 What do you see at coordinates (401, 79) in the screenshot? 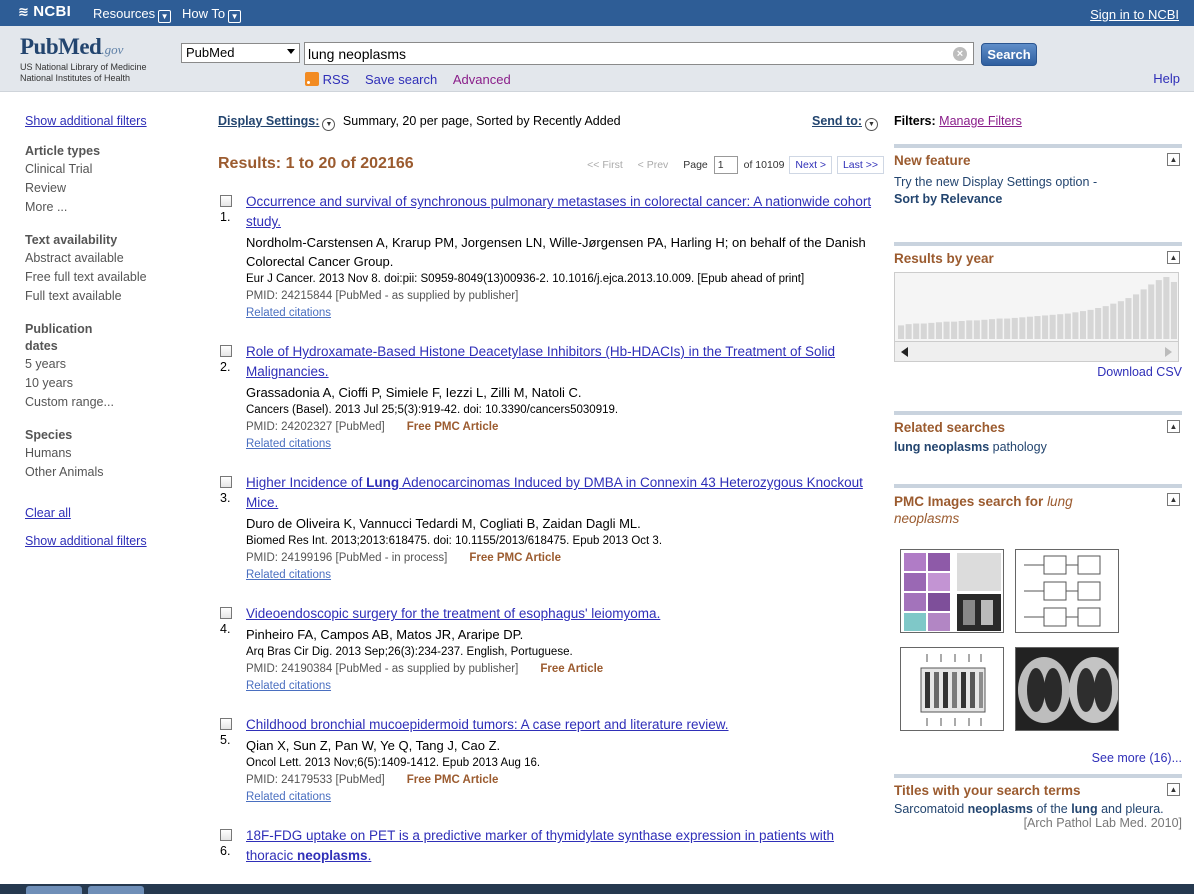
I see `save-search-link: Save search` at bounding box center [401, 79].